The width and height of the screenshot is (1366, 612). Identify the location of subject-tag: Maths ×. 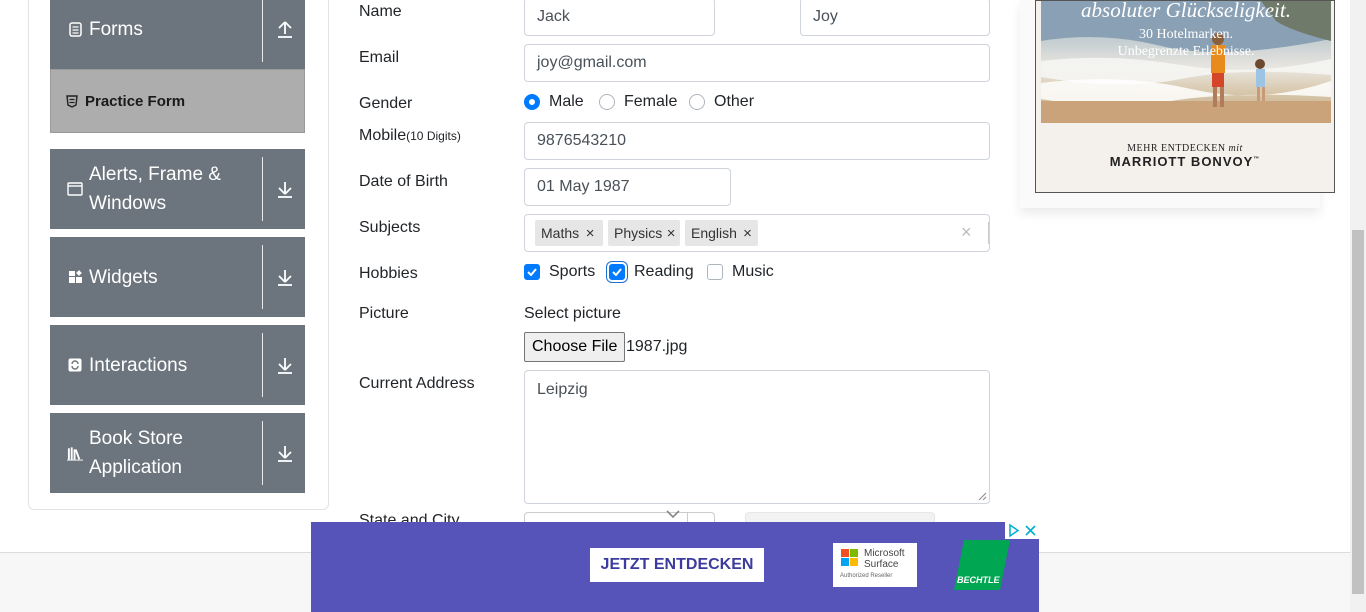
(569, 233).